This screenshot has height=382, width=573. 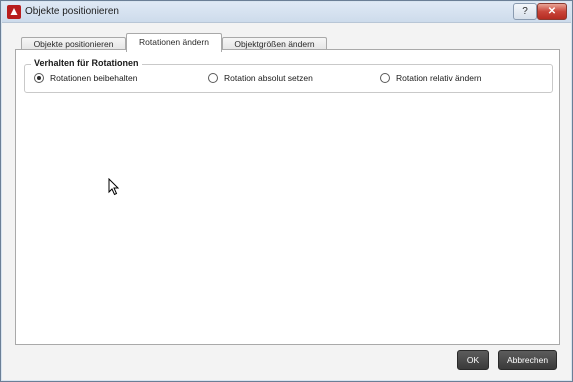 What do you see at coordinates (39, 78) in the screenshot?
I see `radio-selected-icon` at bounding box center [39, 78].